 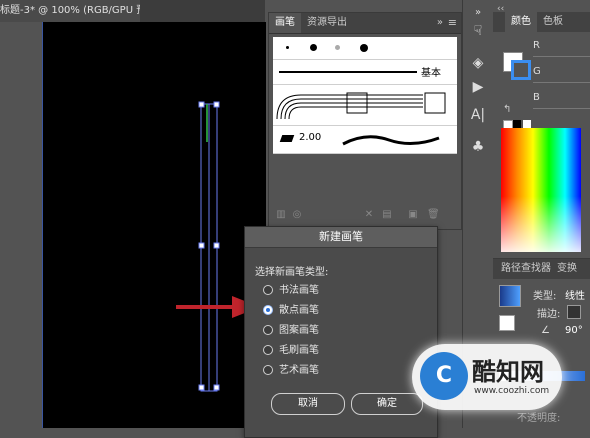 I want to click on gradient-swatch, so click(x=510, y=296).